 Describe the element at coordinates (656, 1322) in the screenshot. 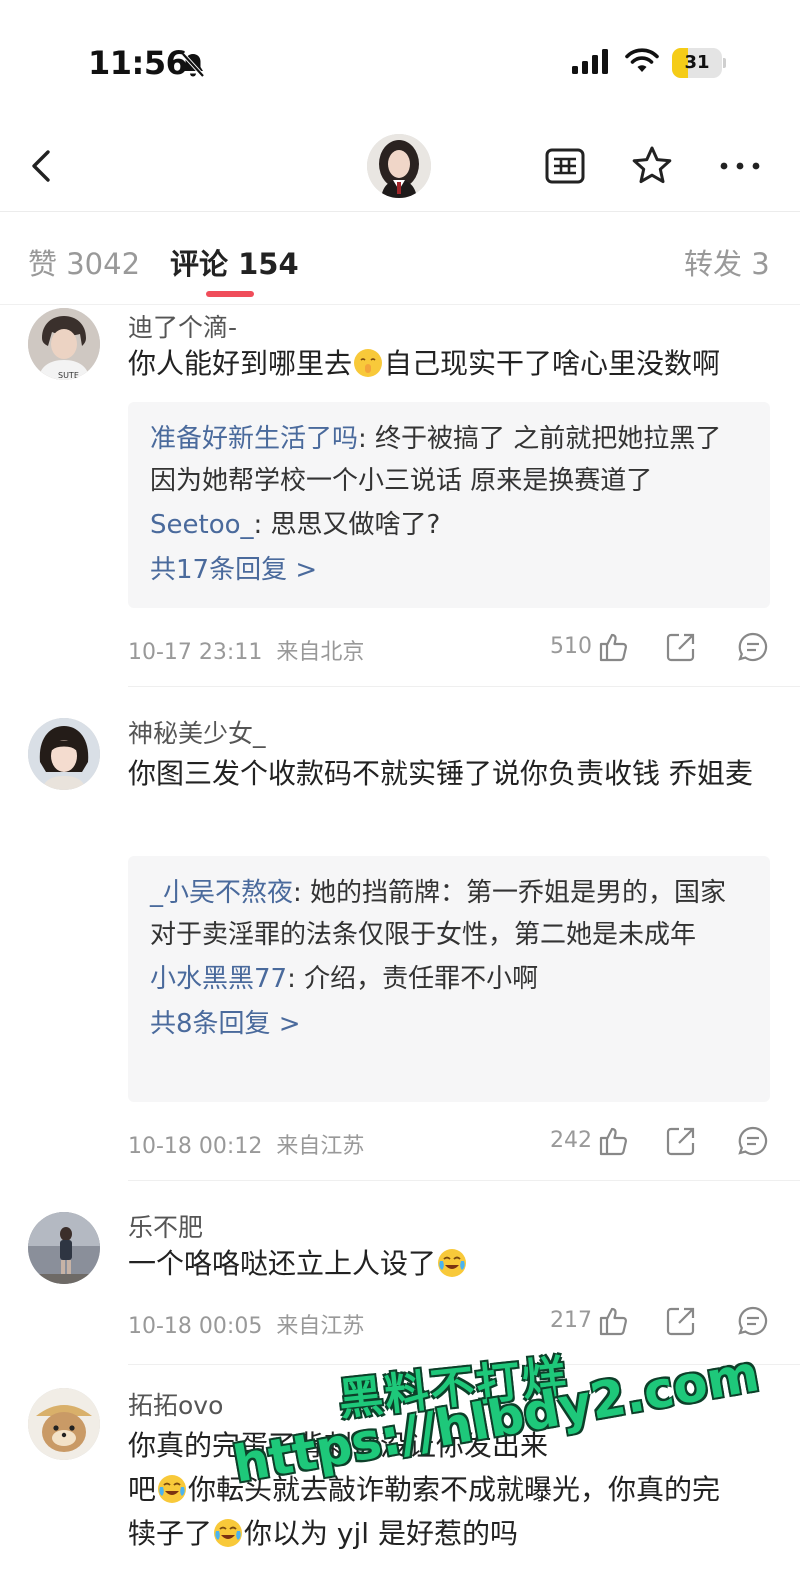

I see `comment-actions: 217` at that location.